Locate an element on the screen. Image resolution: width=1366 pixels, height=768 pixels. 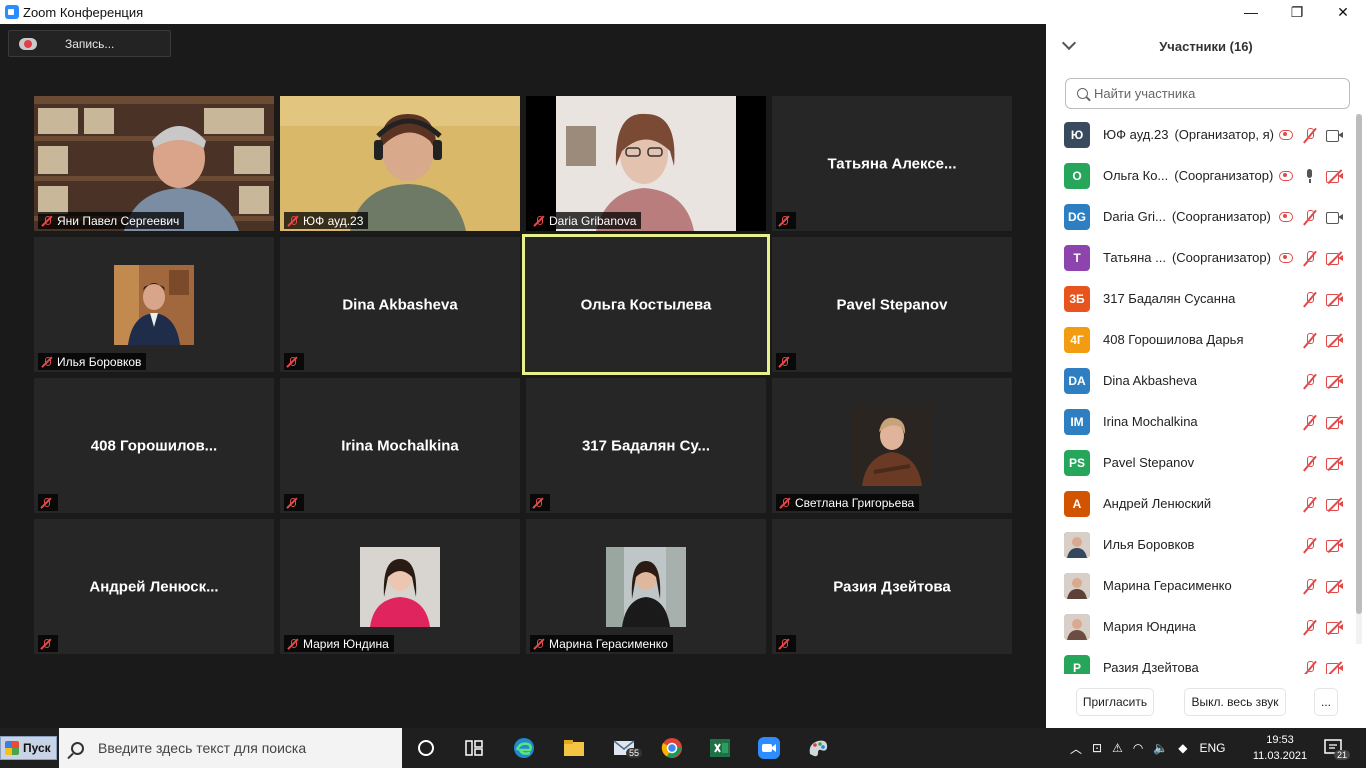
participant-list-scrollbar is located at coordinates (1359, 379).